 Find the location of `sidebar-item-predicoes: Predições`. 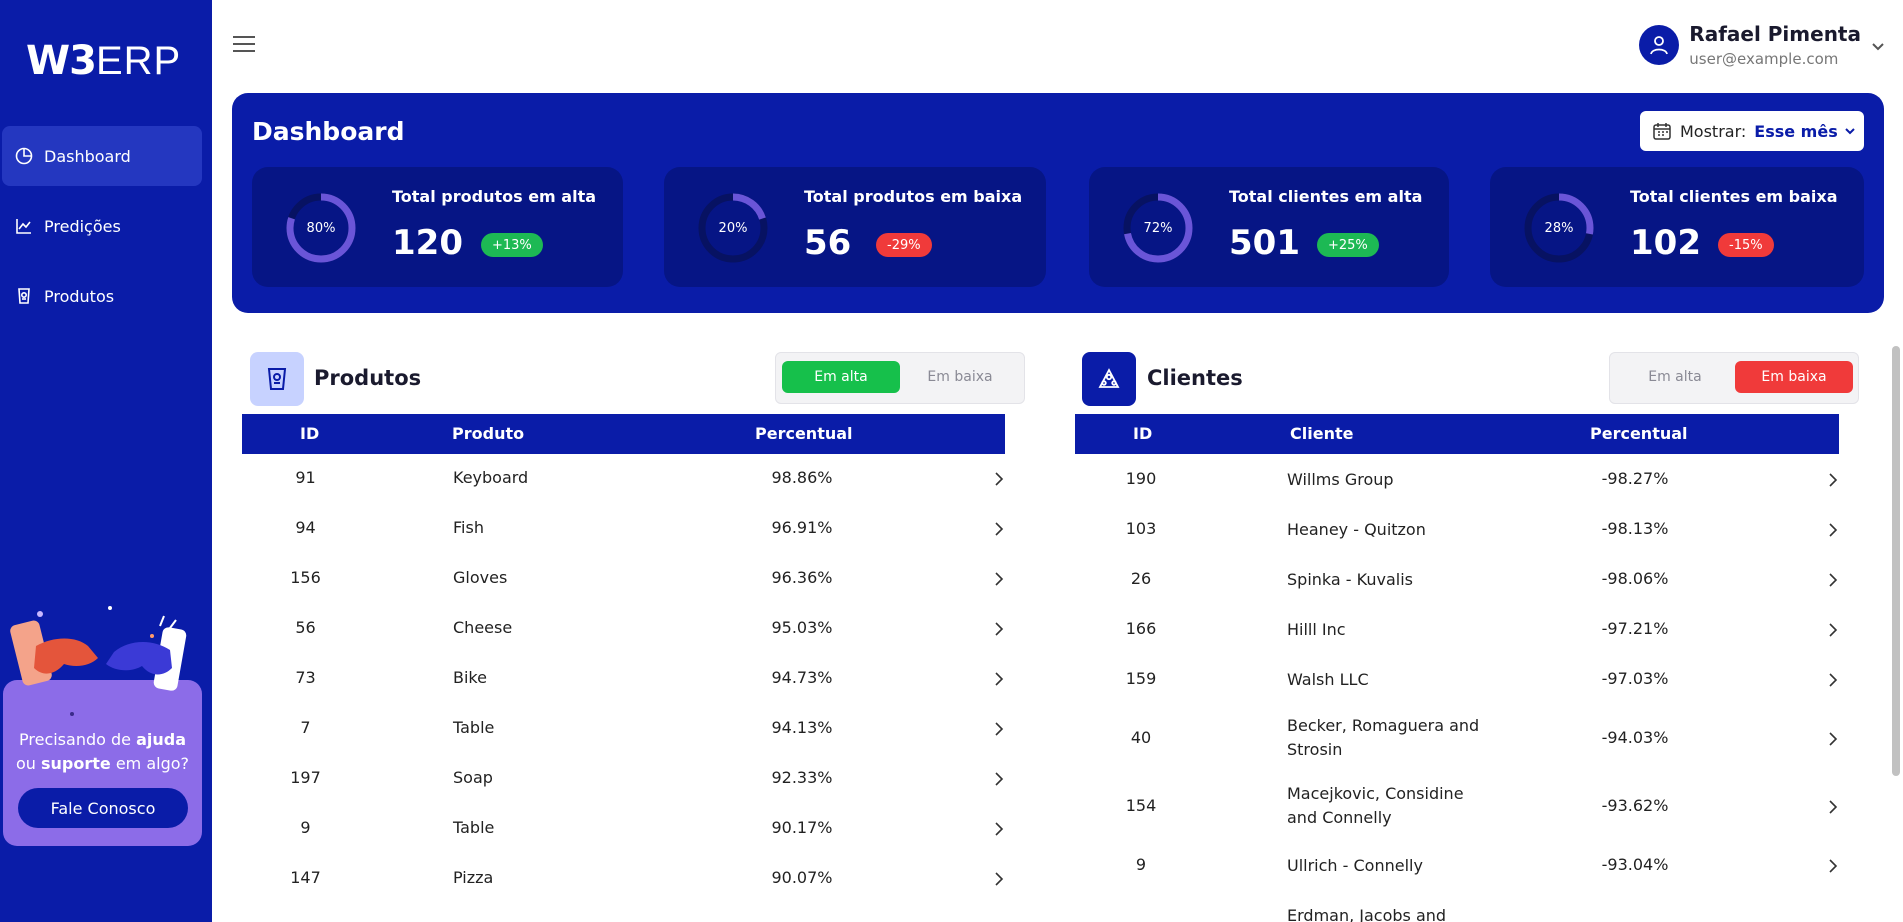

sidebar-item-predicoes: Predições is located at coordinates (102, 226).